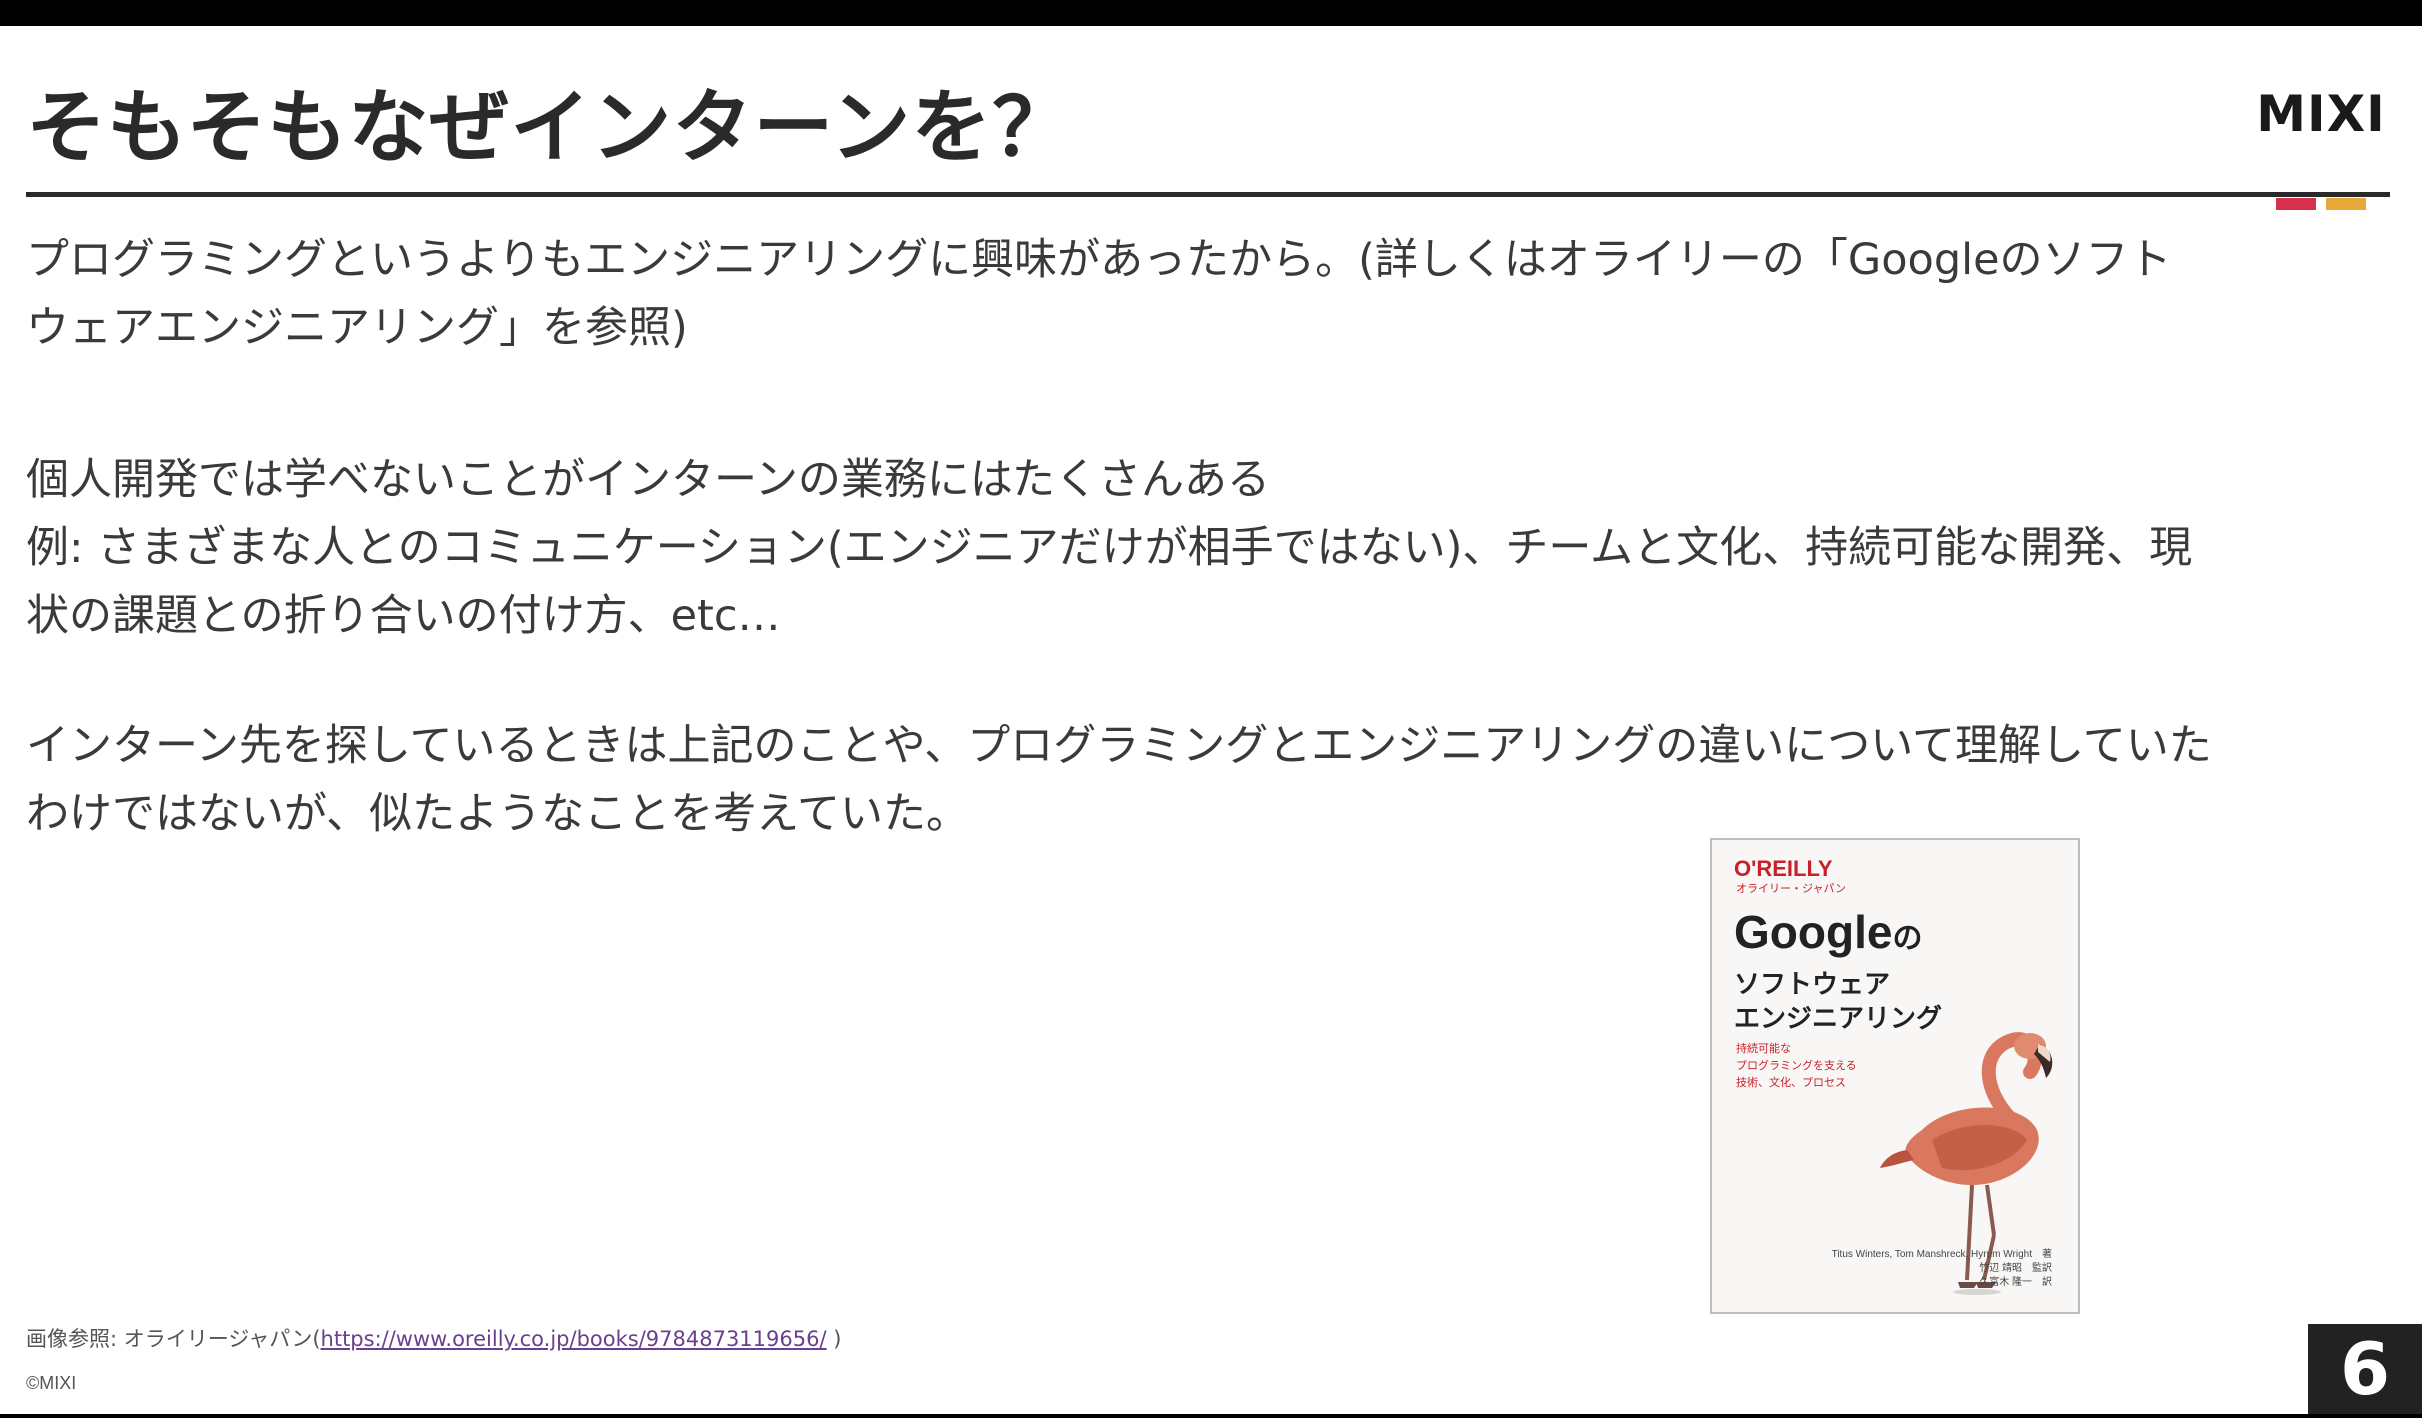 The width and height of the screenshot is (2422, 1418). I want to click on book-tagline-line: 持続可能な, so click(1763, 1048).